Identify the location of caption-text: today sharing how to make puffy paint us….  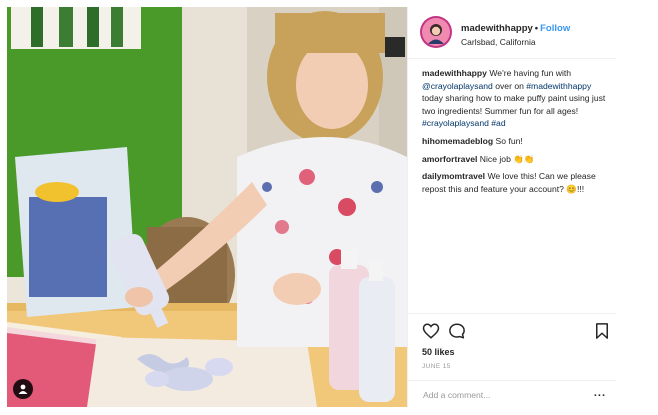
(514, 104).